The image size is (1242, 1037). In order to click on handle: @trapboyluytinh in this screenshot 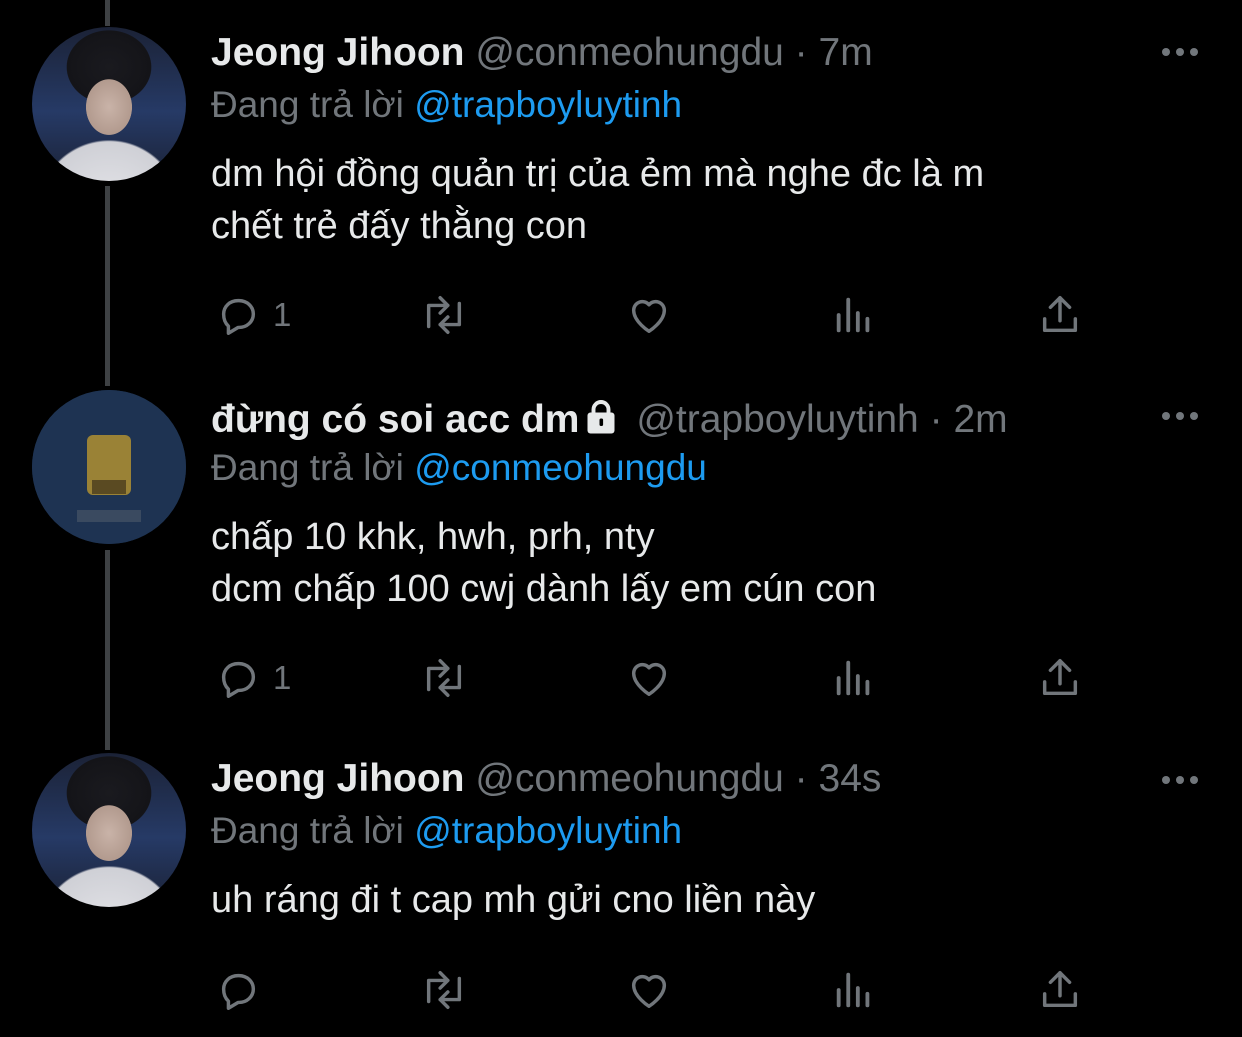, I will do `click(777, 419)`.